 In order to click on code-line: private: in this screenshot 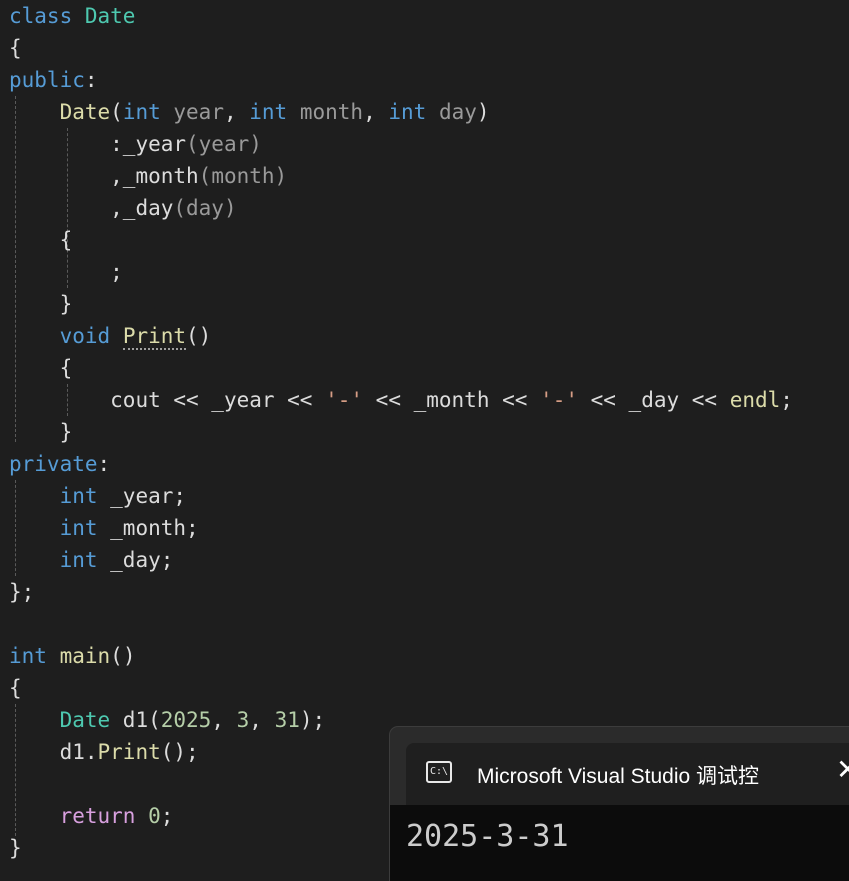, I will do `click(59, 464)`.